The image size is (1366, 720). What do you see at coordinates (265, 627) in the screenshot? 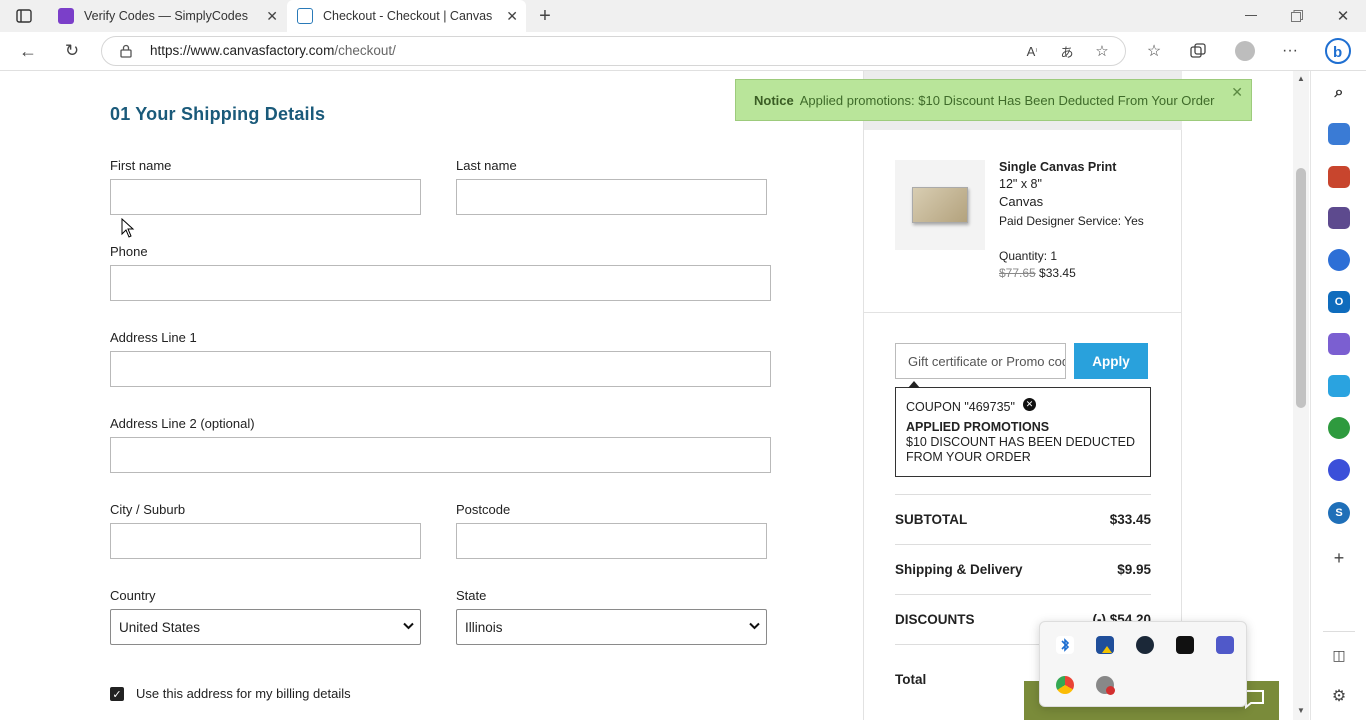
I see `country-select: United States` at bounding box center [265, 627].